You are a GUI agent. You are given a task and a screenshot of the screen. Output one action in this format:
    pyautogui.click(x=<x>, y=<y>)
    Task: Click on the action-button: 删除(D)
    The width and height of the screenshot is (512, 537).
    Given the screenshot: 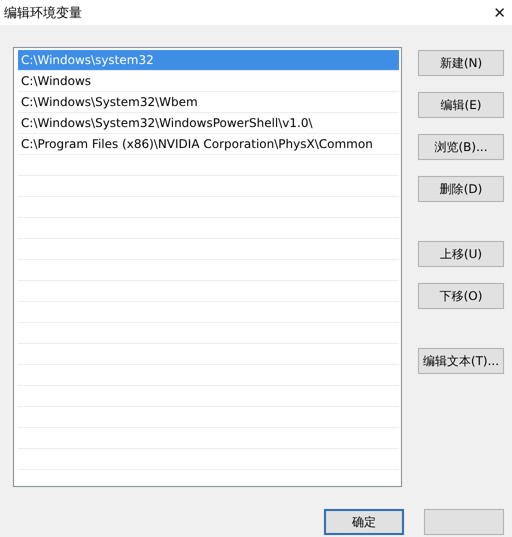 What is the action you would take?
    pyautogui.click(x=461, y=189)
    